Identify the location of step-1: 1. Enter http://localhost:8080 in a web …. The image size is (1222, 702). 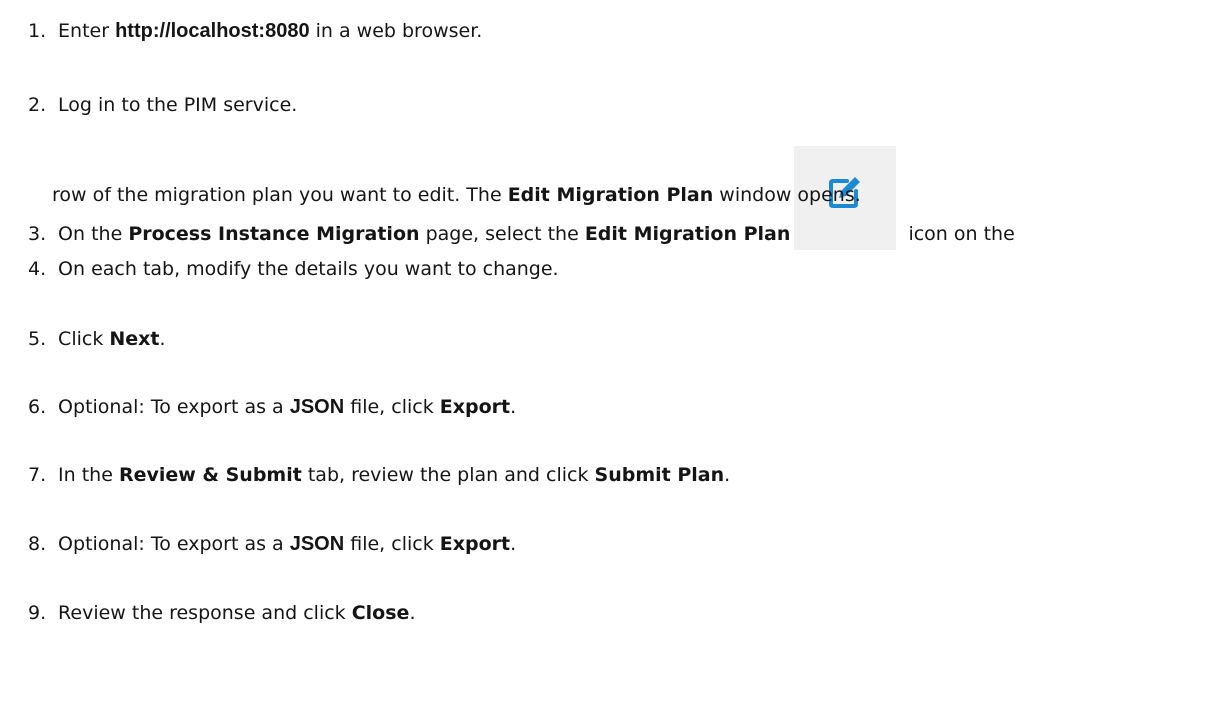
(255, 31).